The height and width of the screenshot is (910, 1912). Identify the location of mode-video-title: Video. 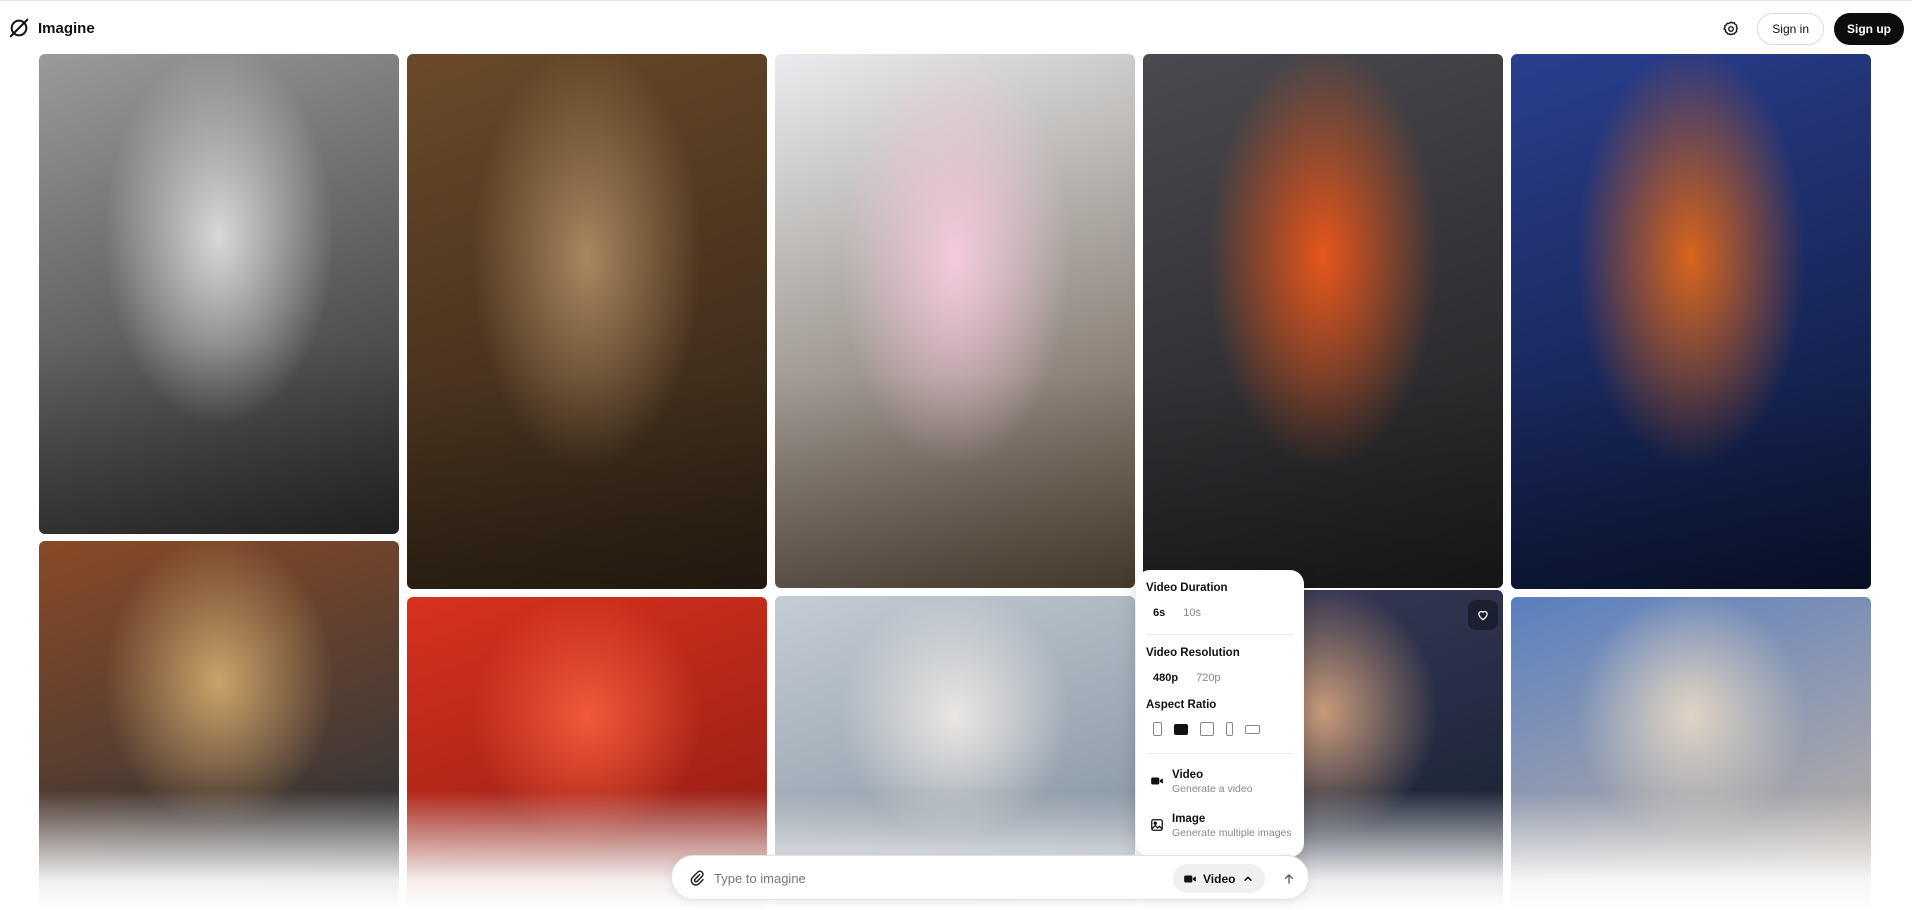
(1188, 775).